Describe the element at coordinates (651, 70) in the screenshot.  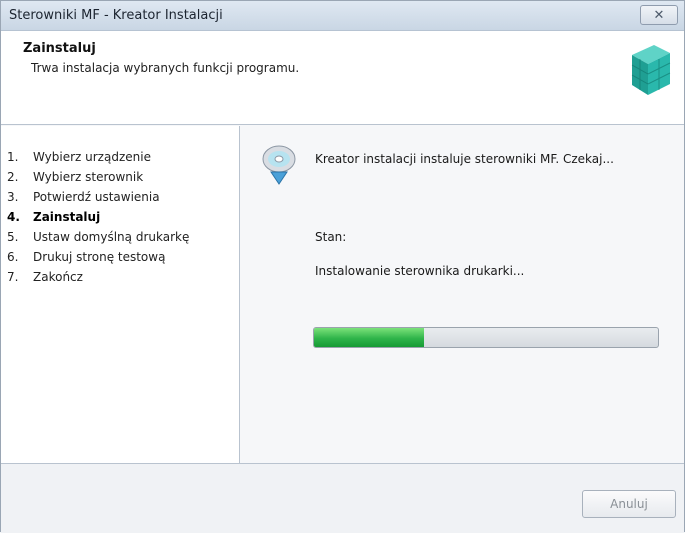
I see `installer-boxes-icon` at that location.